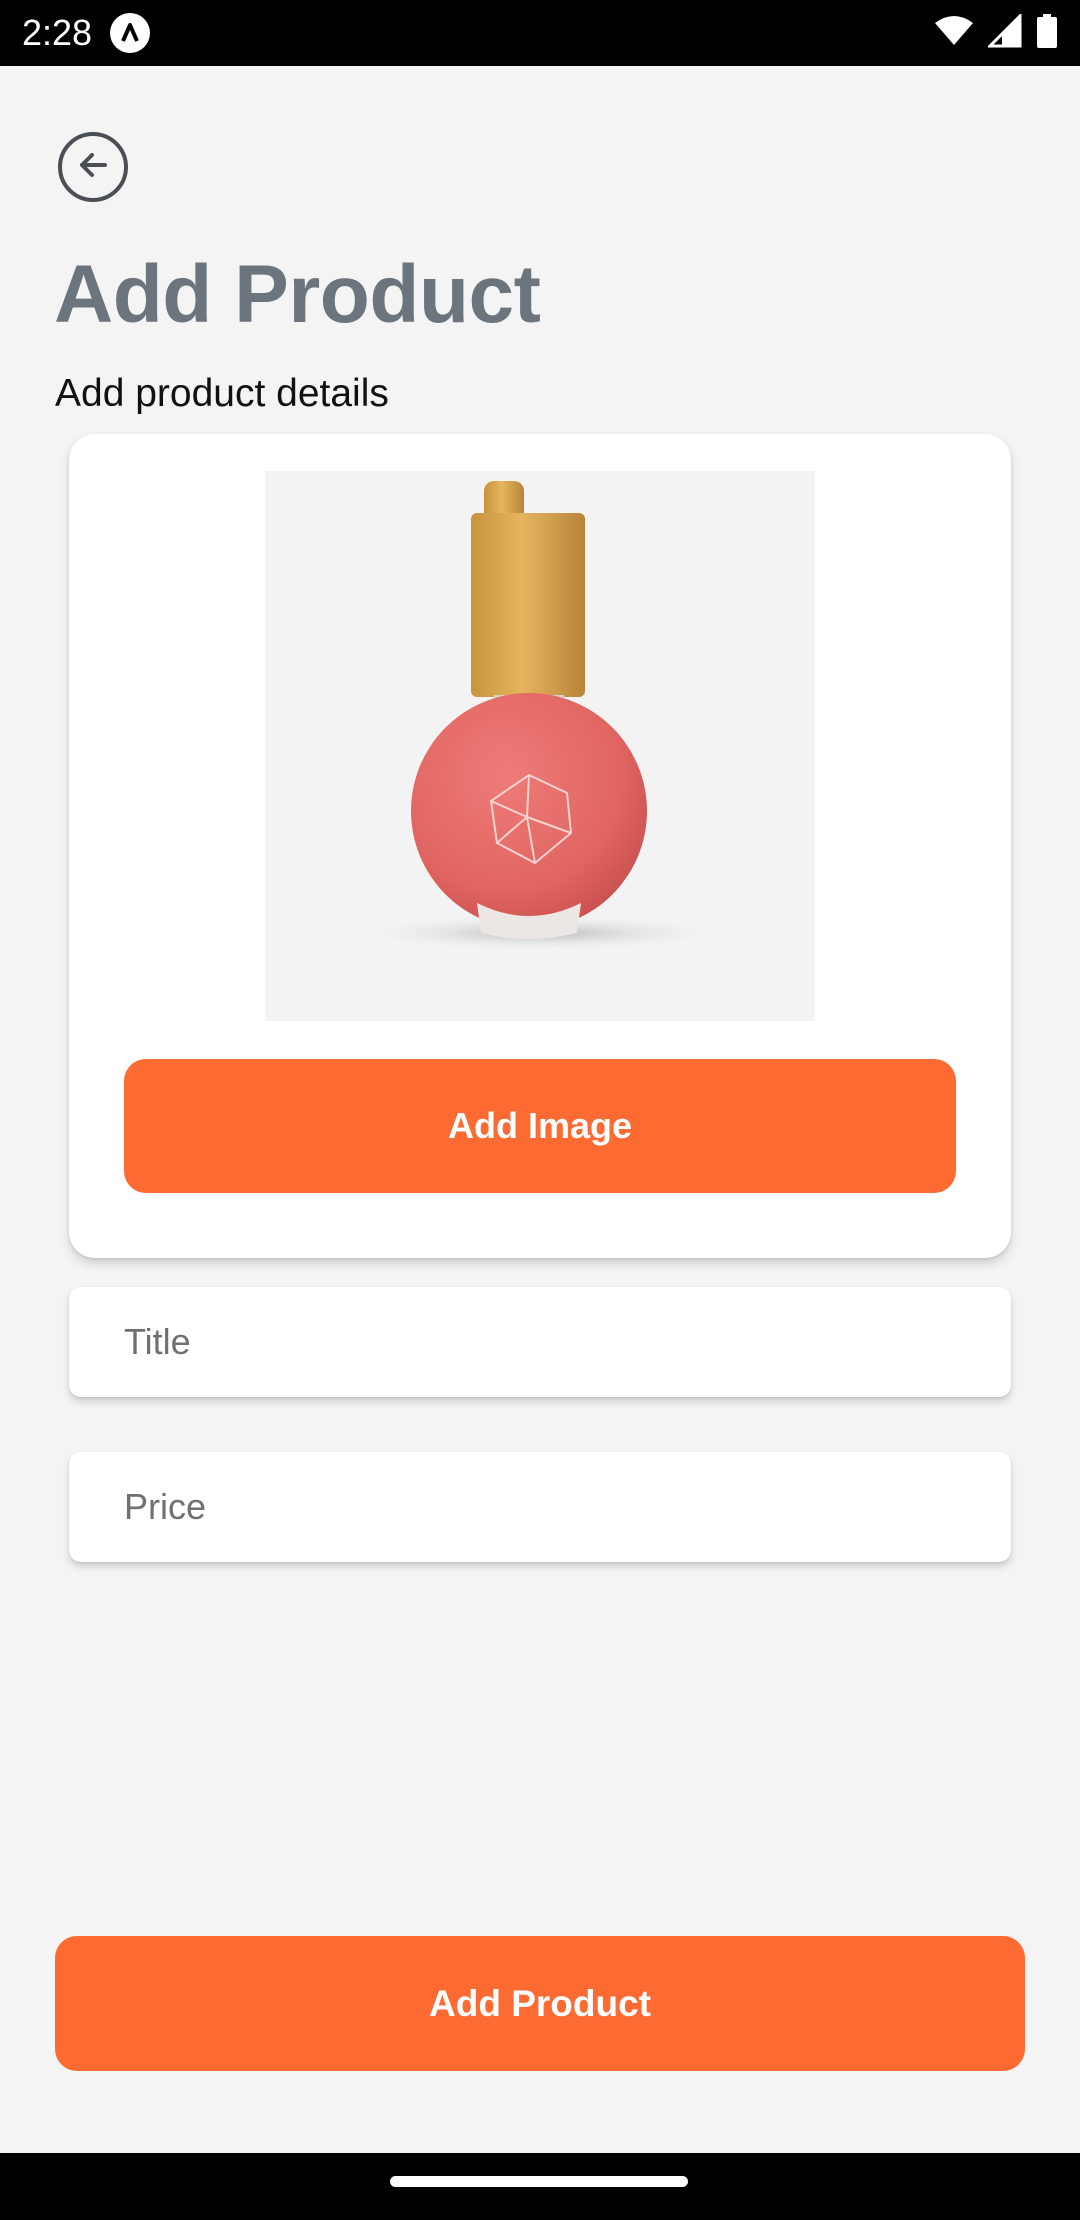  What do you see at coordinates (222, 393) in the screenshot?
I see `page-subtitle: Add product details` at bounding box center [222, 393].